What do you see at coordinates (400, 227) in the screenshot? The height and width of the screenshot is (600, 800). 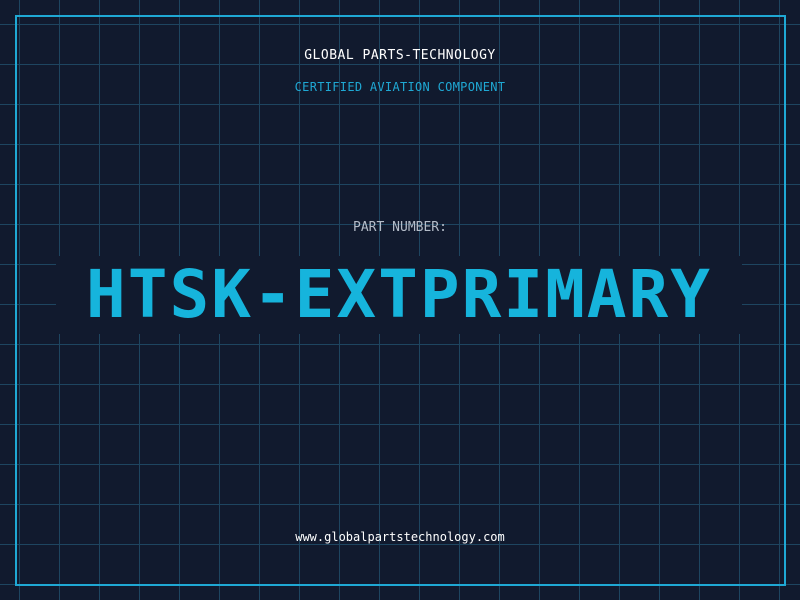 I see `part-number-label: PART NUMBER:` at bounding box center [400, 227].